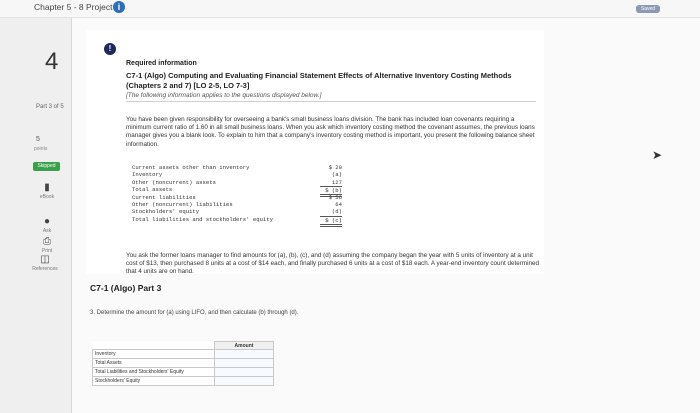  Describe the element at coordinates (244, 354) in the screenshot. I see `inventory-amount-input` at that location.